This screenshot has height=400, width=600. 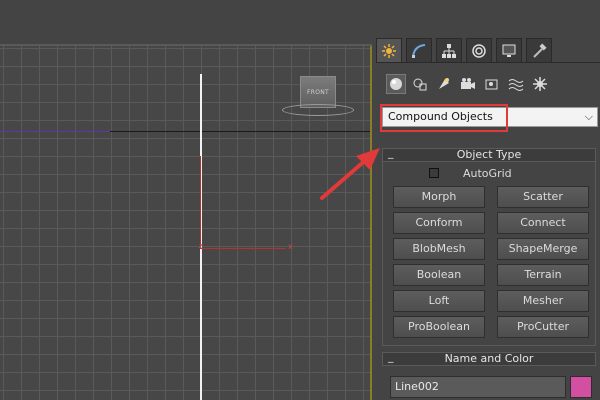 What do you see at coordinates (478, 387) in the screenshot?
I see `object-name-field: Line002` at bounding box center [478, 387].